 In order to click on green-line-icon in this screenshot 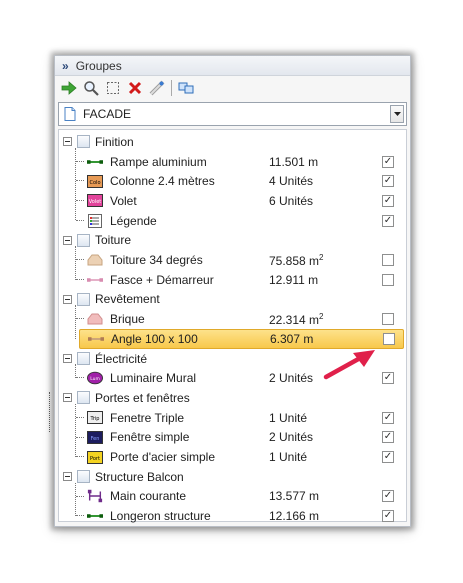, I will do `click(95, 516)`.